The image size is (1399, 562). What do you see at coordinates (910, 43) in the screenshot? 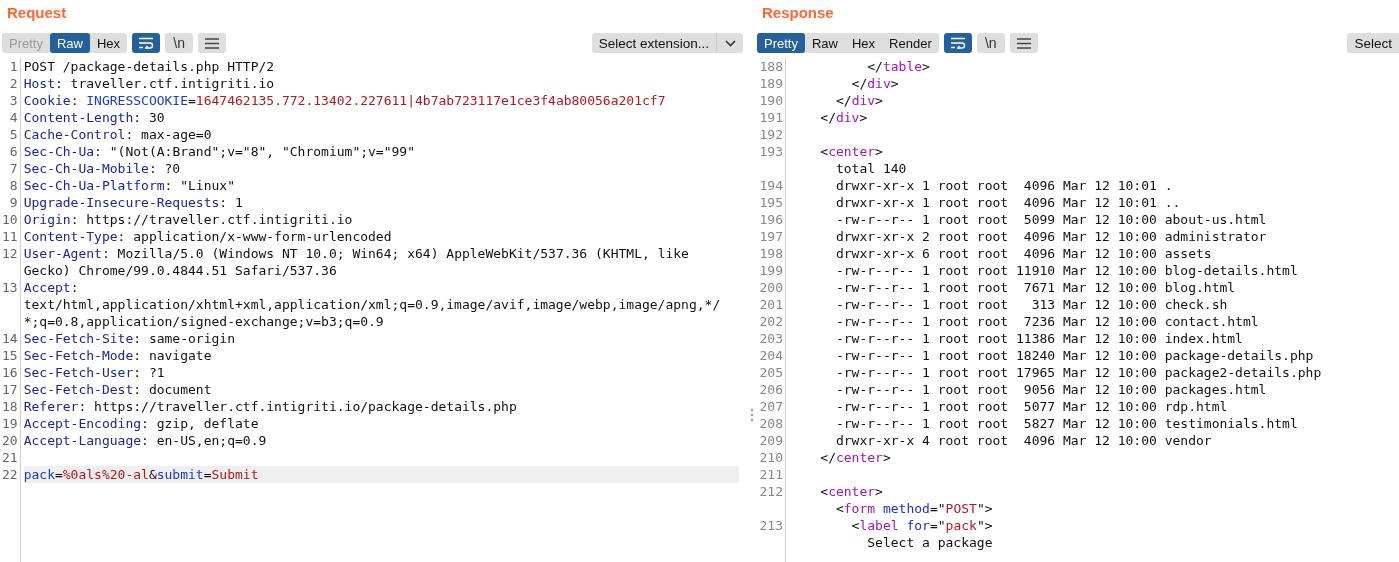
I see `view-tab: Render` at bounding box center [910, 43].